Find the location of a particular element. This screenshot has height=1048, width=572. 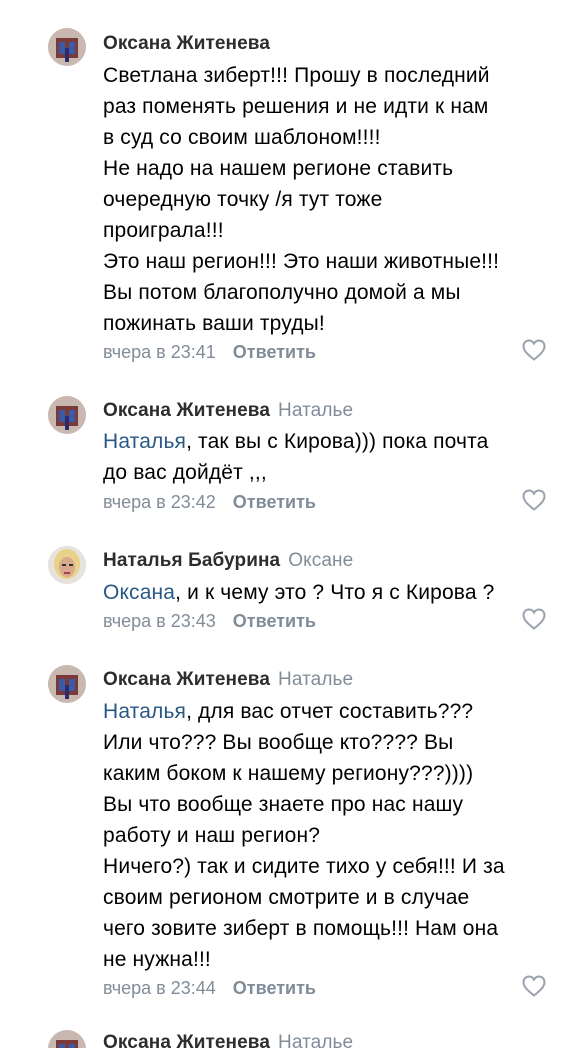

comment-line: проиграла!!! is located at coordinates (163, 230).